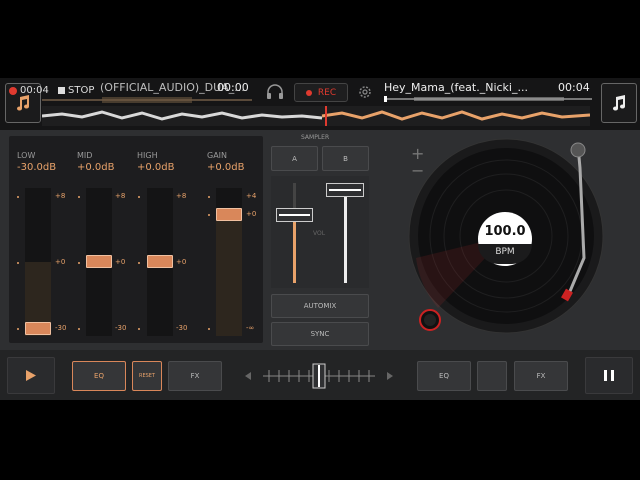  I want to click on eq-high-tick-top: +8, so click(181, 196).